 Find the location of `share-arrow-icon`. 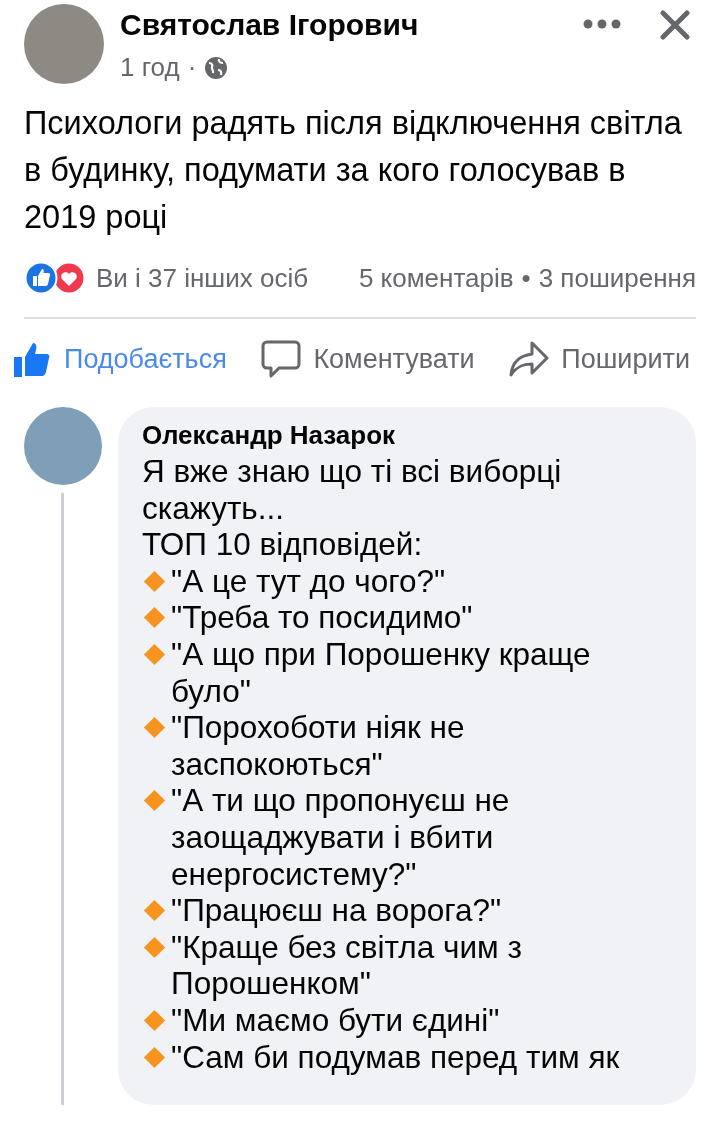

share-arrow-icon is located at coordinates (529, 359).